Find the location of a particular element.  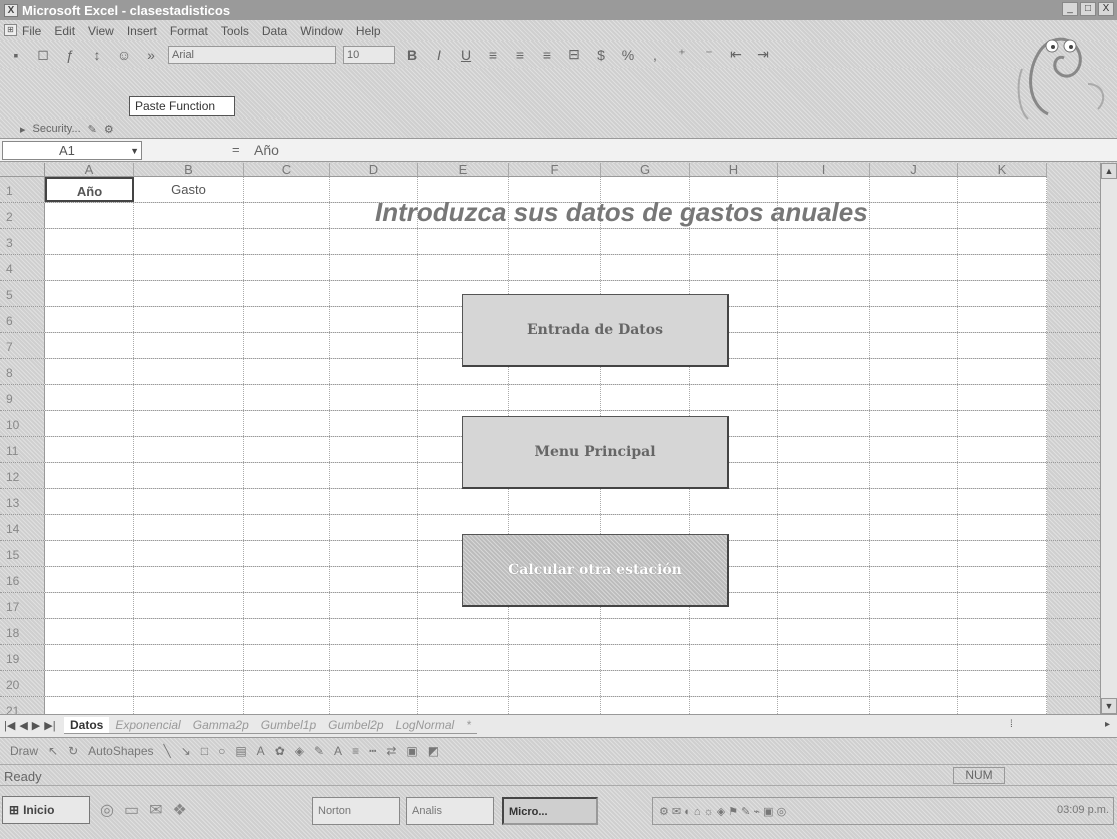

cell-b20 is located at coordinates (189, 683).